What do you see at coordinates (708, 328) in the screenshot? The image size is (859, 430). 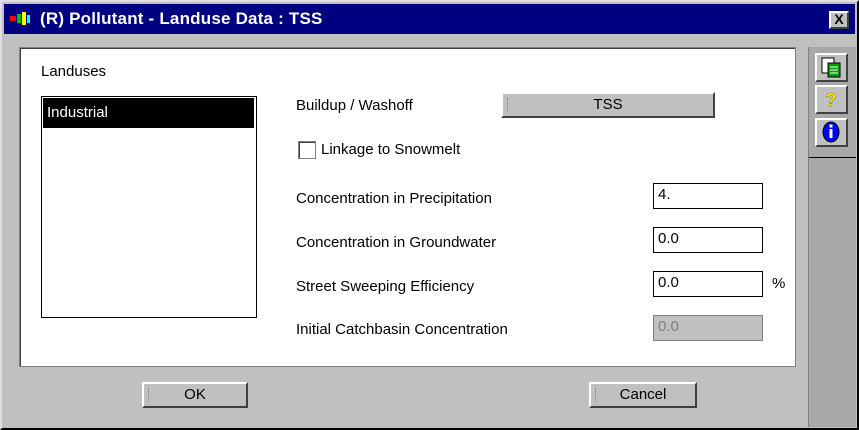 I see `catchbasin-field: 0.0` at bounding box center [708, 328].